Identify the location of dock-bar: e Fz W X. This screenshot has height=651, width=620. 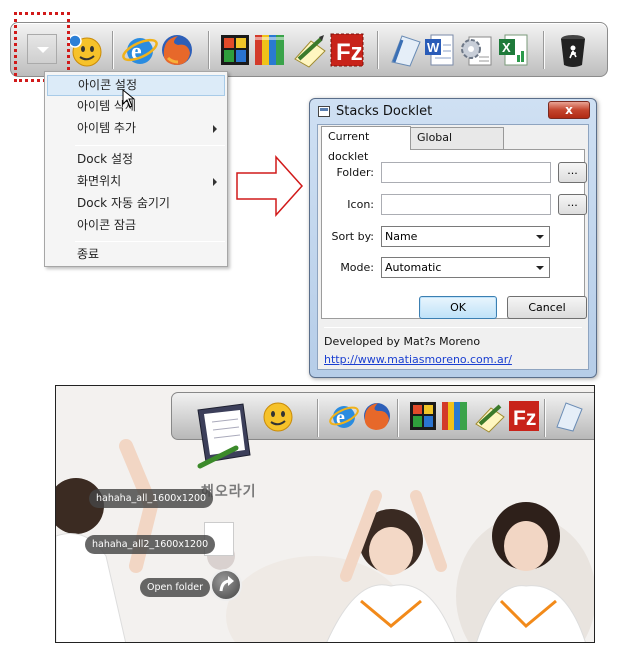
(309, 49).